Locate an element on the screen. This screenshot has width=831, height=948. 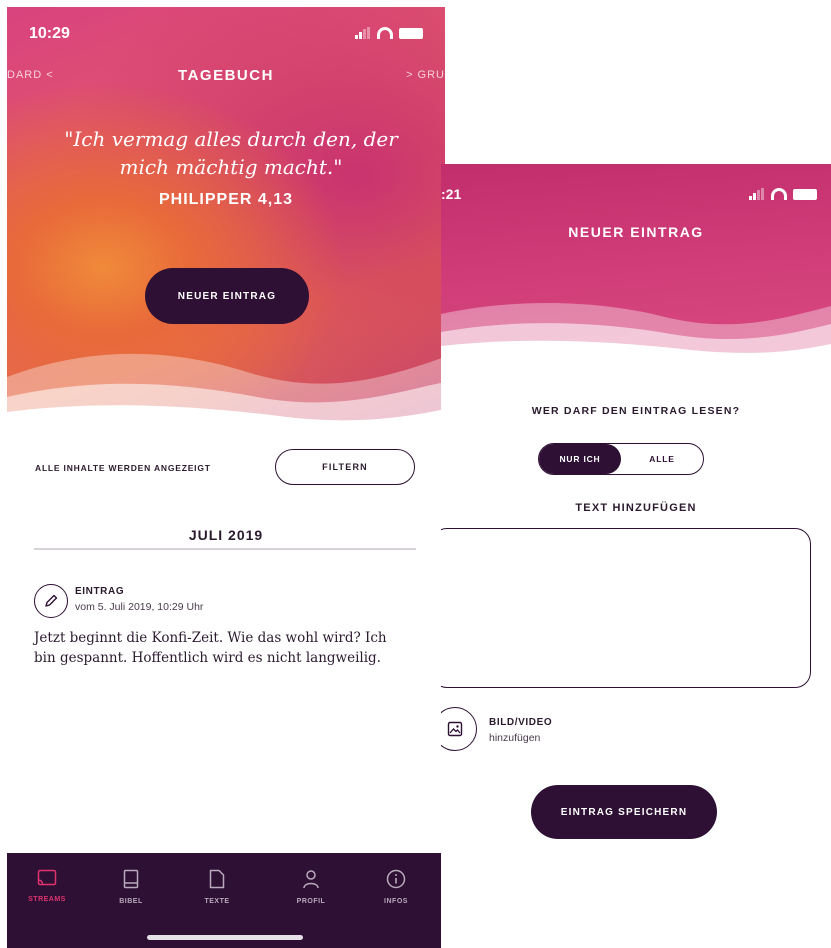
tab-bar: STREAMS BIBEL TEXTE PROFIL INFOS is located at coordinates (226, 900).